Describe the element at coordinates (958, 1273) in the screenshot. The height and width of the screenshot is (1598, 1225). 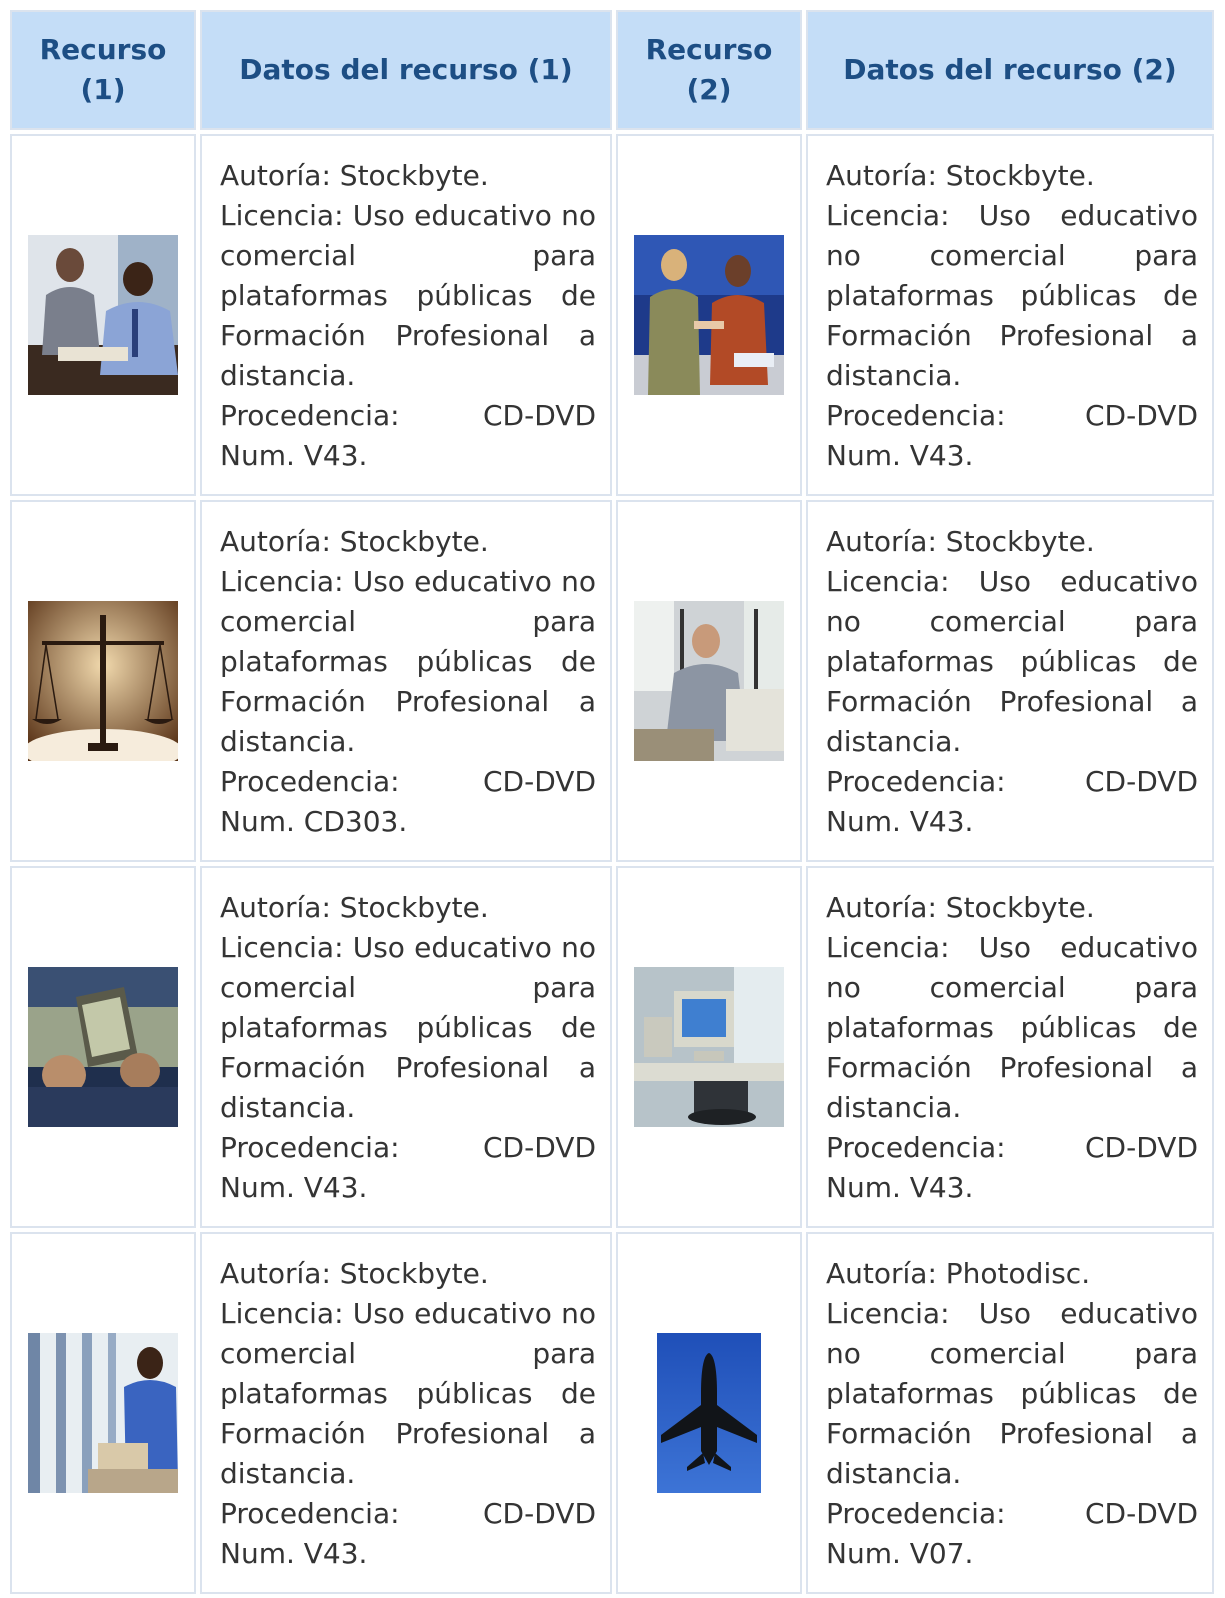
I see `autoria-text: Autoría: Photodisc.` at that location.